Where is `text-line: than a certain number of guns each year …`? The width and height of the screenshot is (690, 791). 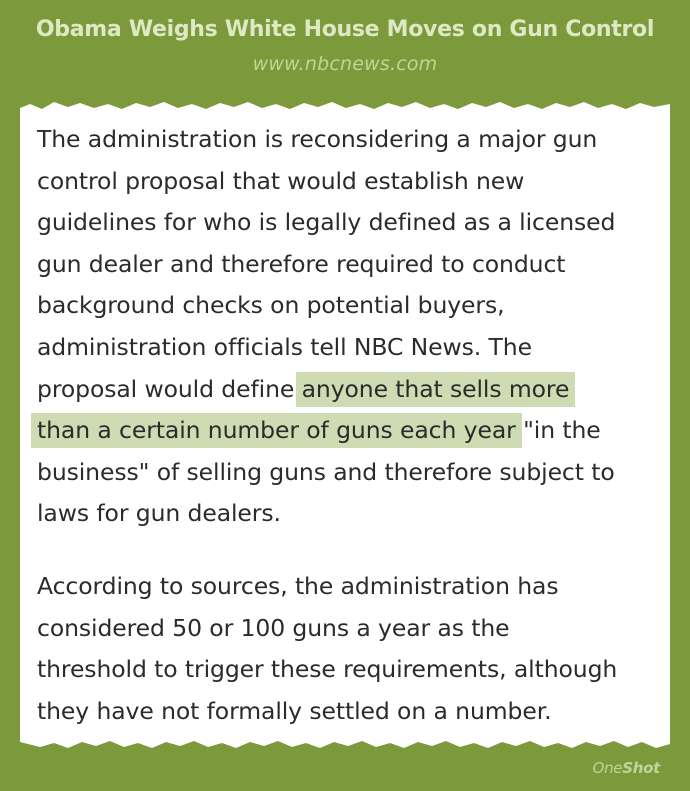
text-line: than a certain number of guns each year … is located at coordinates (346, 431).